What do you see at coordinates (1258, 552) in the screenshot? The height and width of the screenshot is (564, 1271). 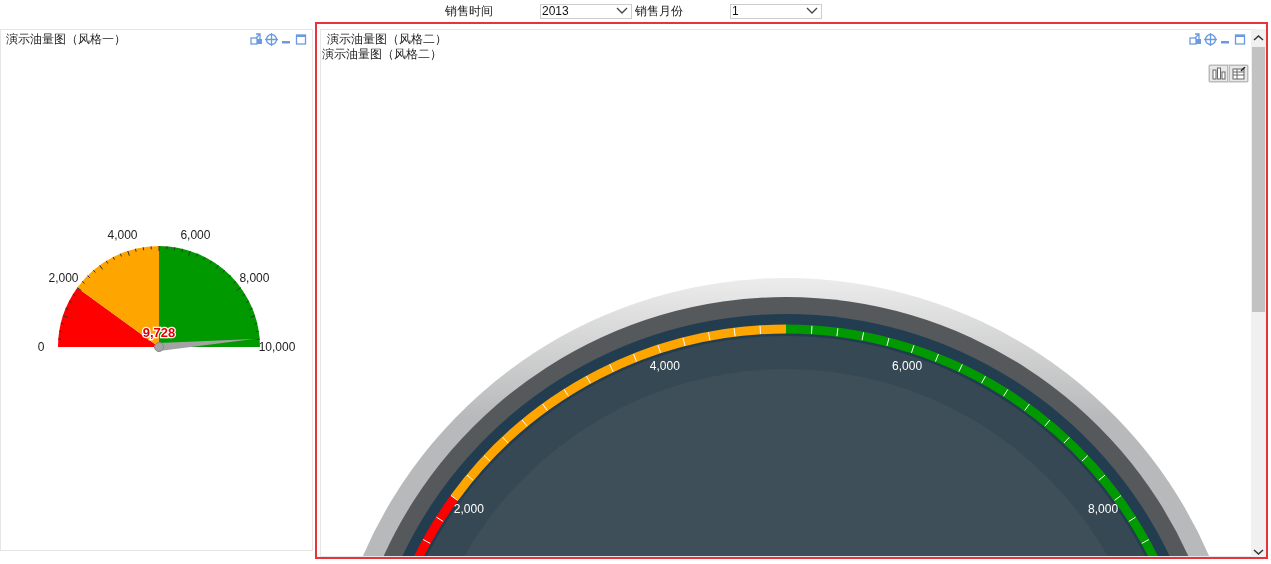 I see `chevron-down-icon` at bounding box center [1258, 552].